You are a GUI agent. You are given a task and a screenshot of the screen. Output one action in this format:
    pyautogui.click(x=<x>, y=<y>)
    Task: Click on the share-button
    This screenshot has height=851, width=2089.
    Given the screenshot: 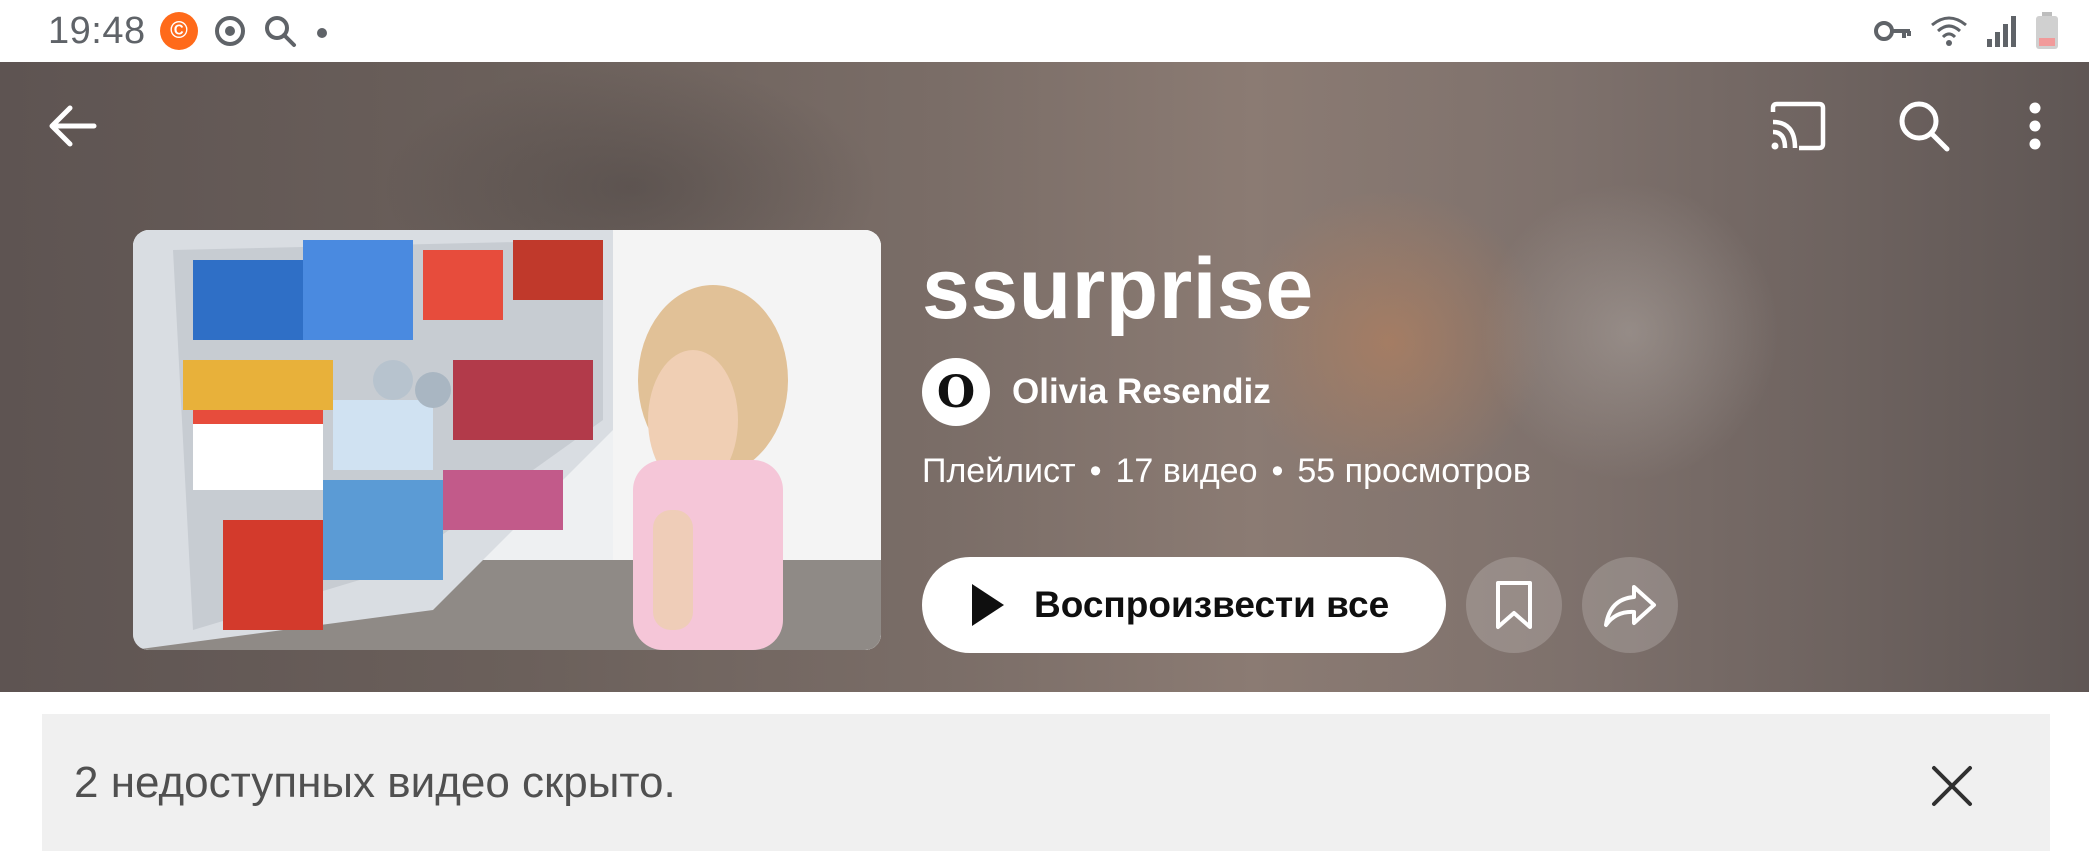 What is the action you would take?
    pyautogui.click(x=1630, y=605)
    